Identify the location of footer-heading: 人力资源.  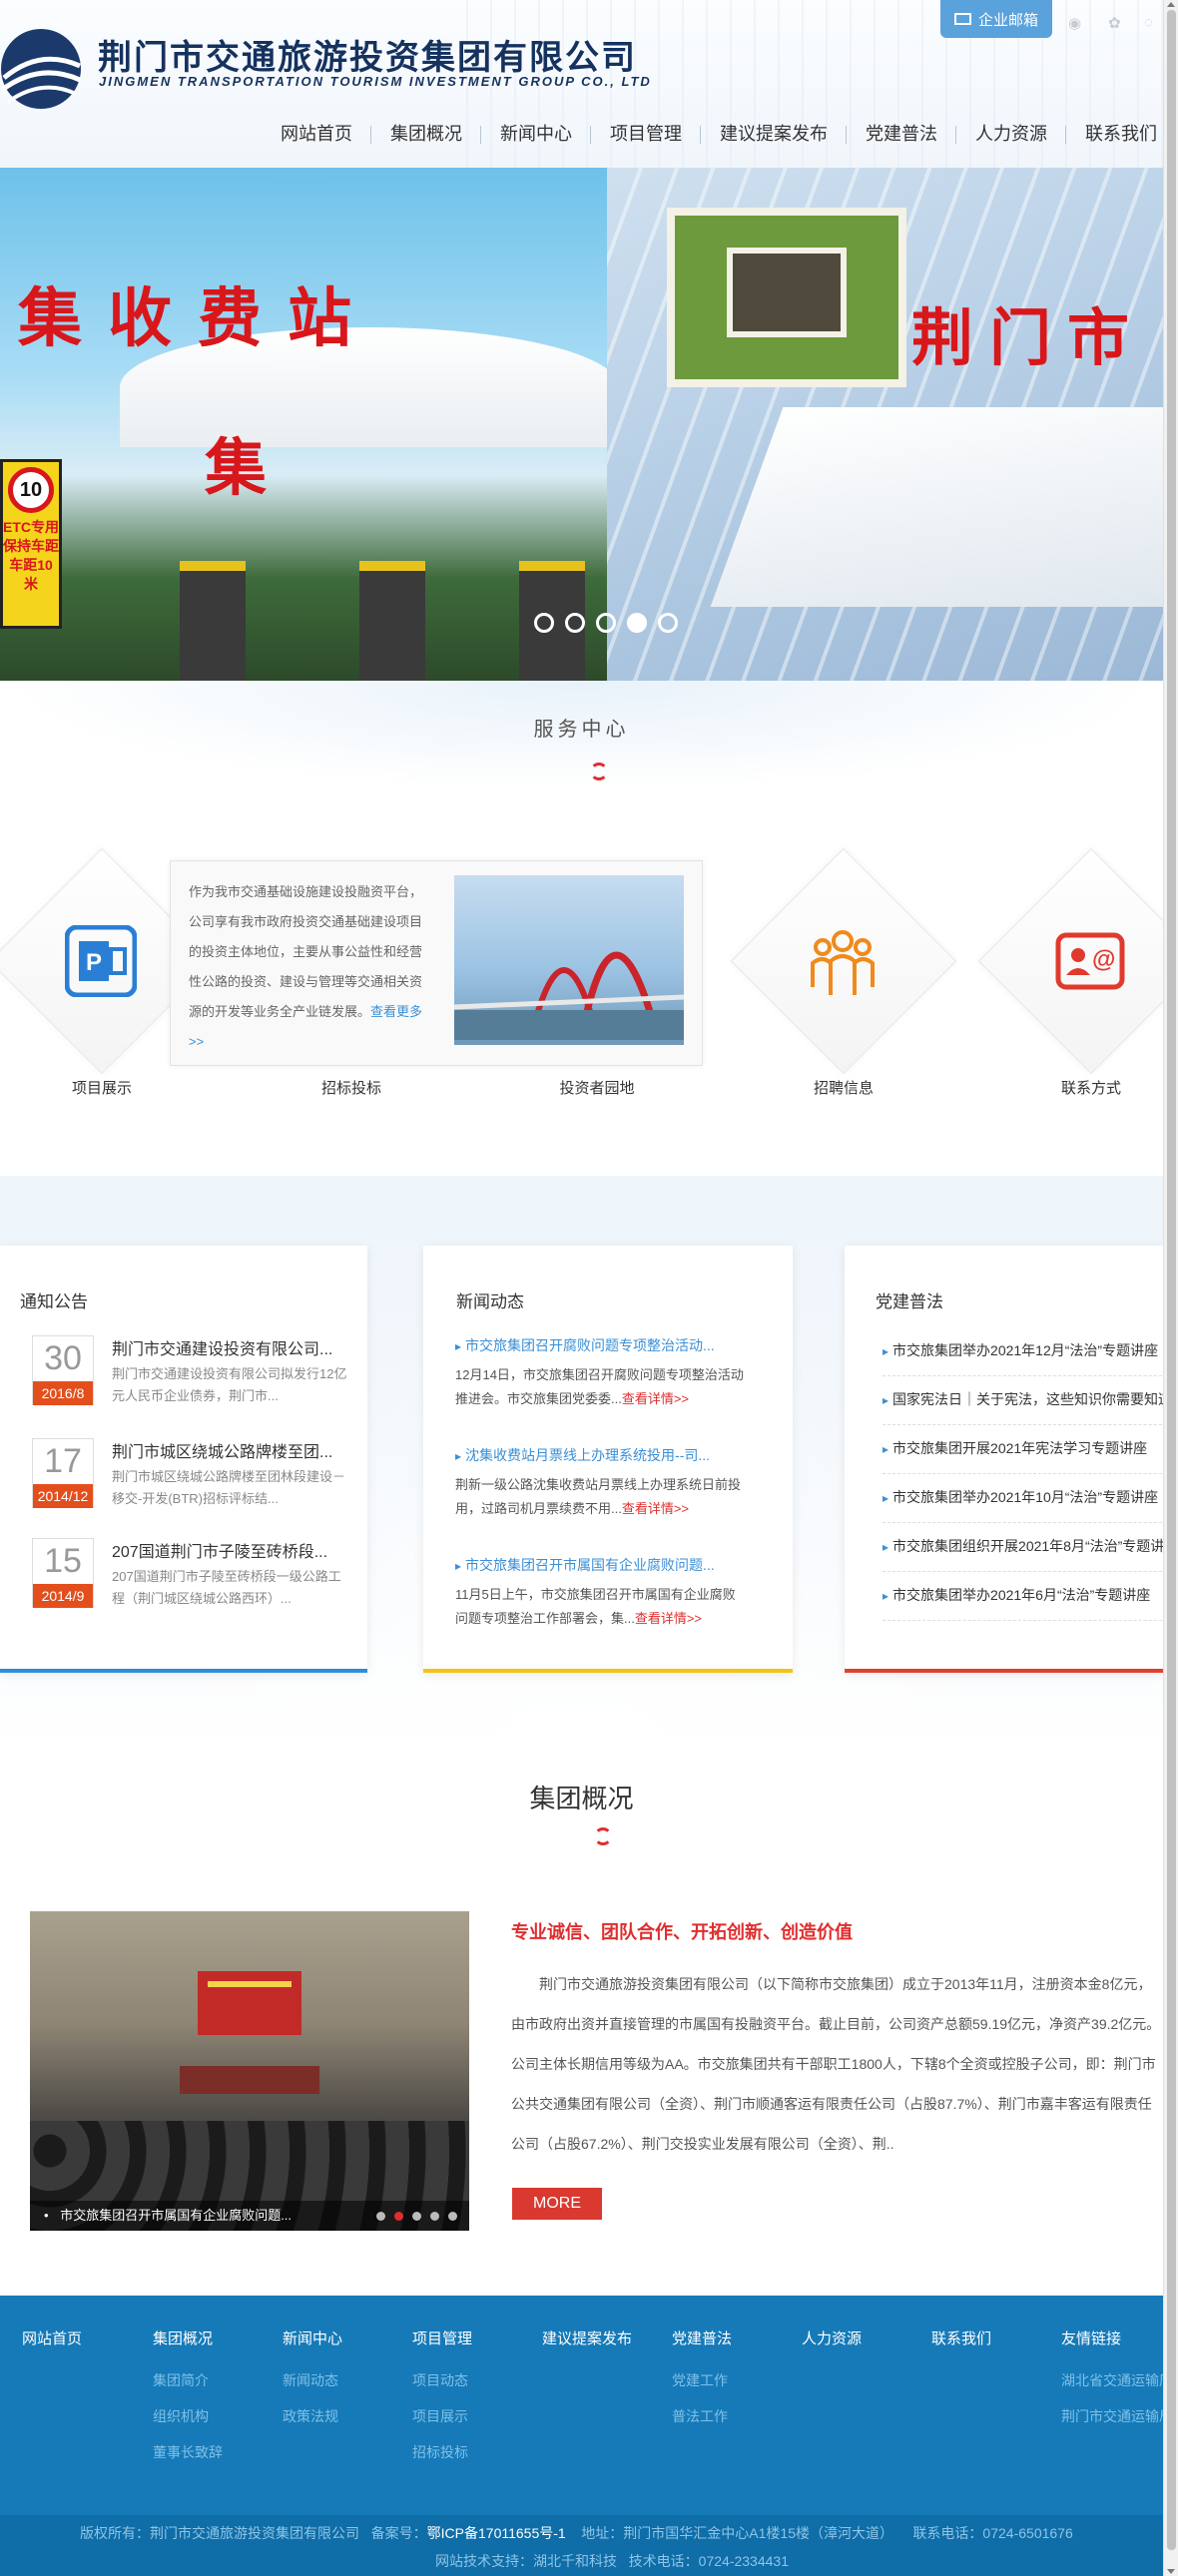
(832, 2338).